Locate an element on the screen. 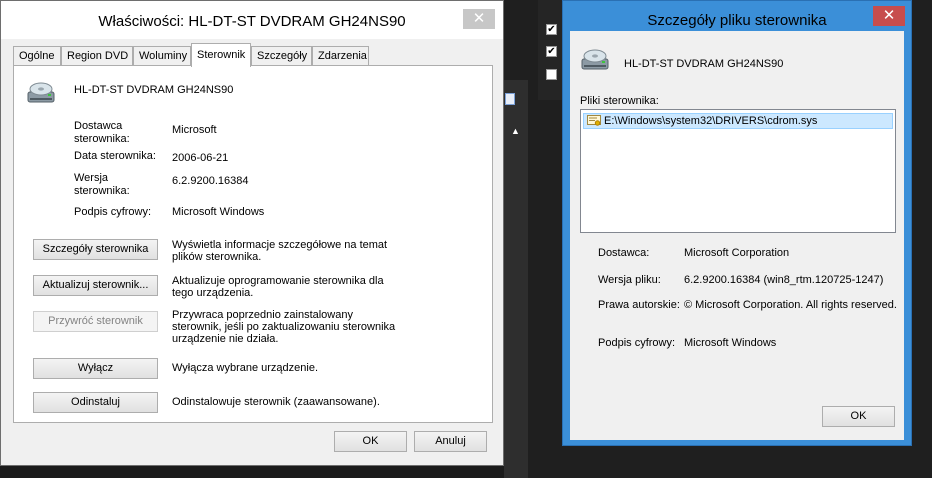 This screenshot has height=478, width=932. provider-label: Dostawca: is located at coordinates (624, 253).